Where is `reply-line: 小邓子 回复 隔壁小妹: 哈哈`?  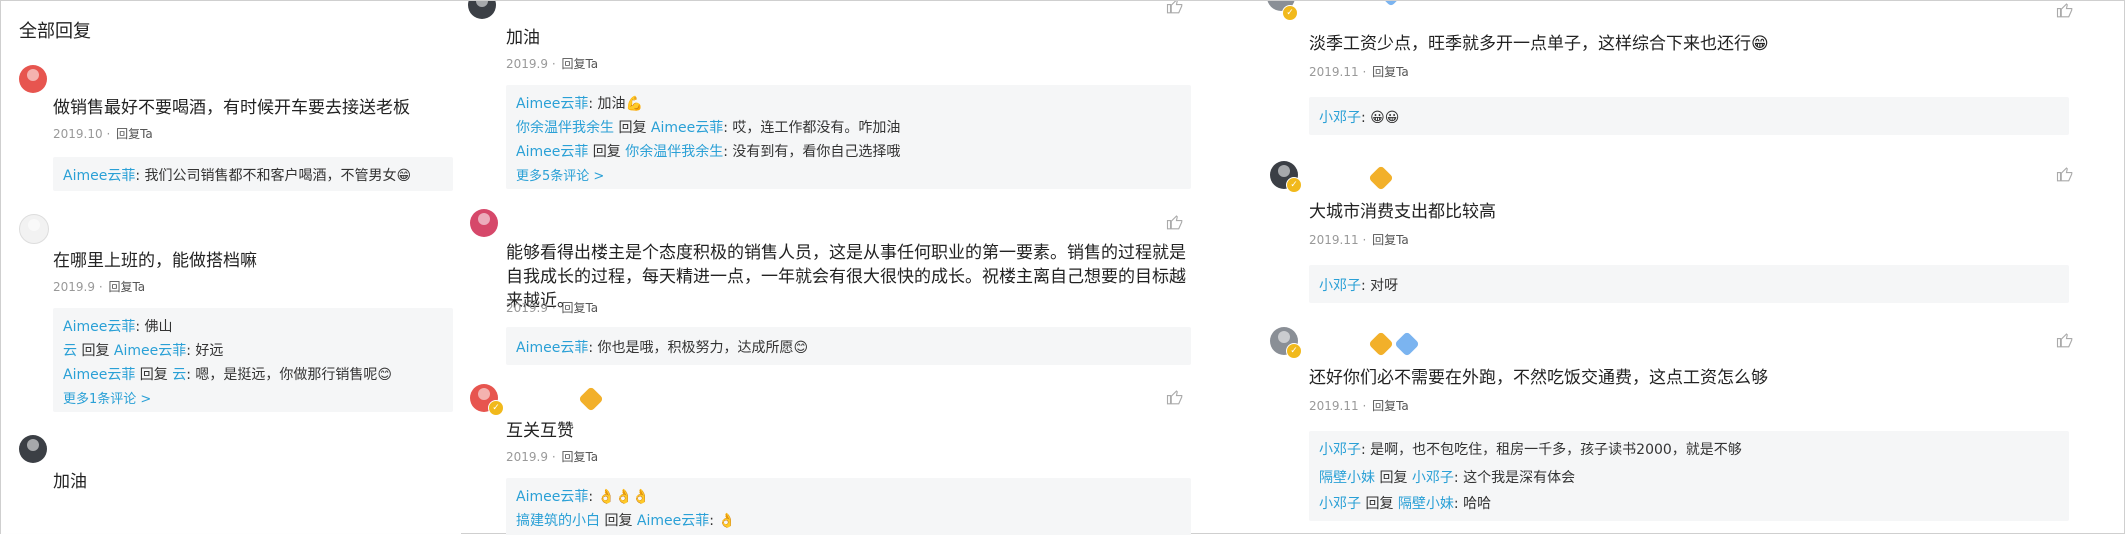 reply-line: 小邓子 回复 隔壁小妹: 哈哈 is located at coordinates (1405, 503).